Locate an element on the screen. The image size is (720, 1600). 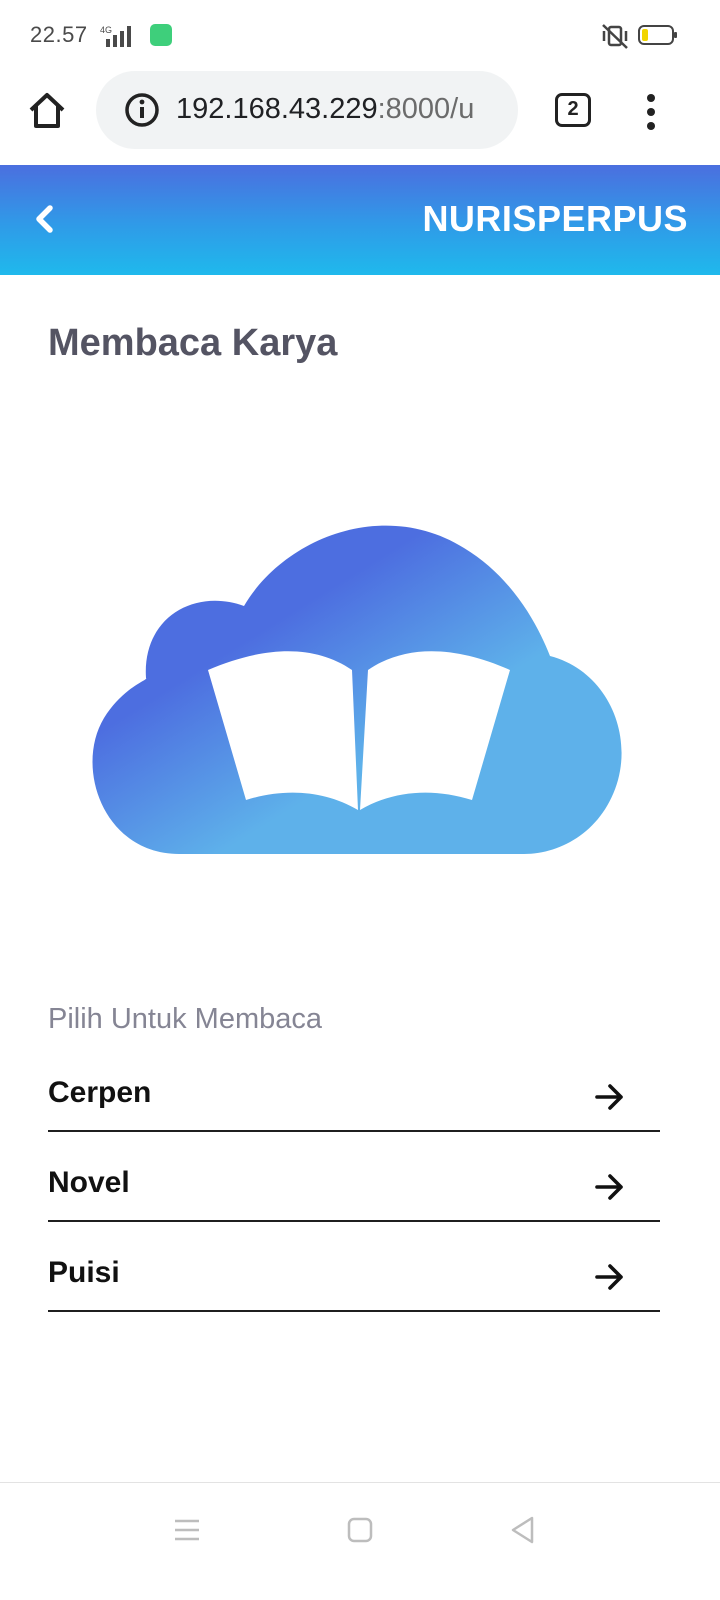
browser-toolbar: 192.168.43.229:8000/u 2 is located at coordinates (360, 117).